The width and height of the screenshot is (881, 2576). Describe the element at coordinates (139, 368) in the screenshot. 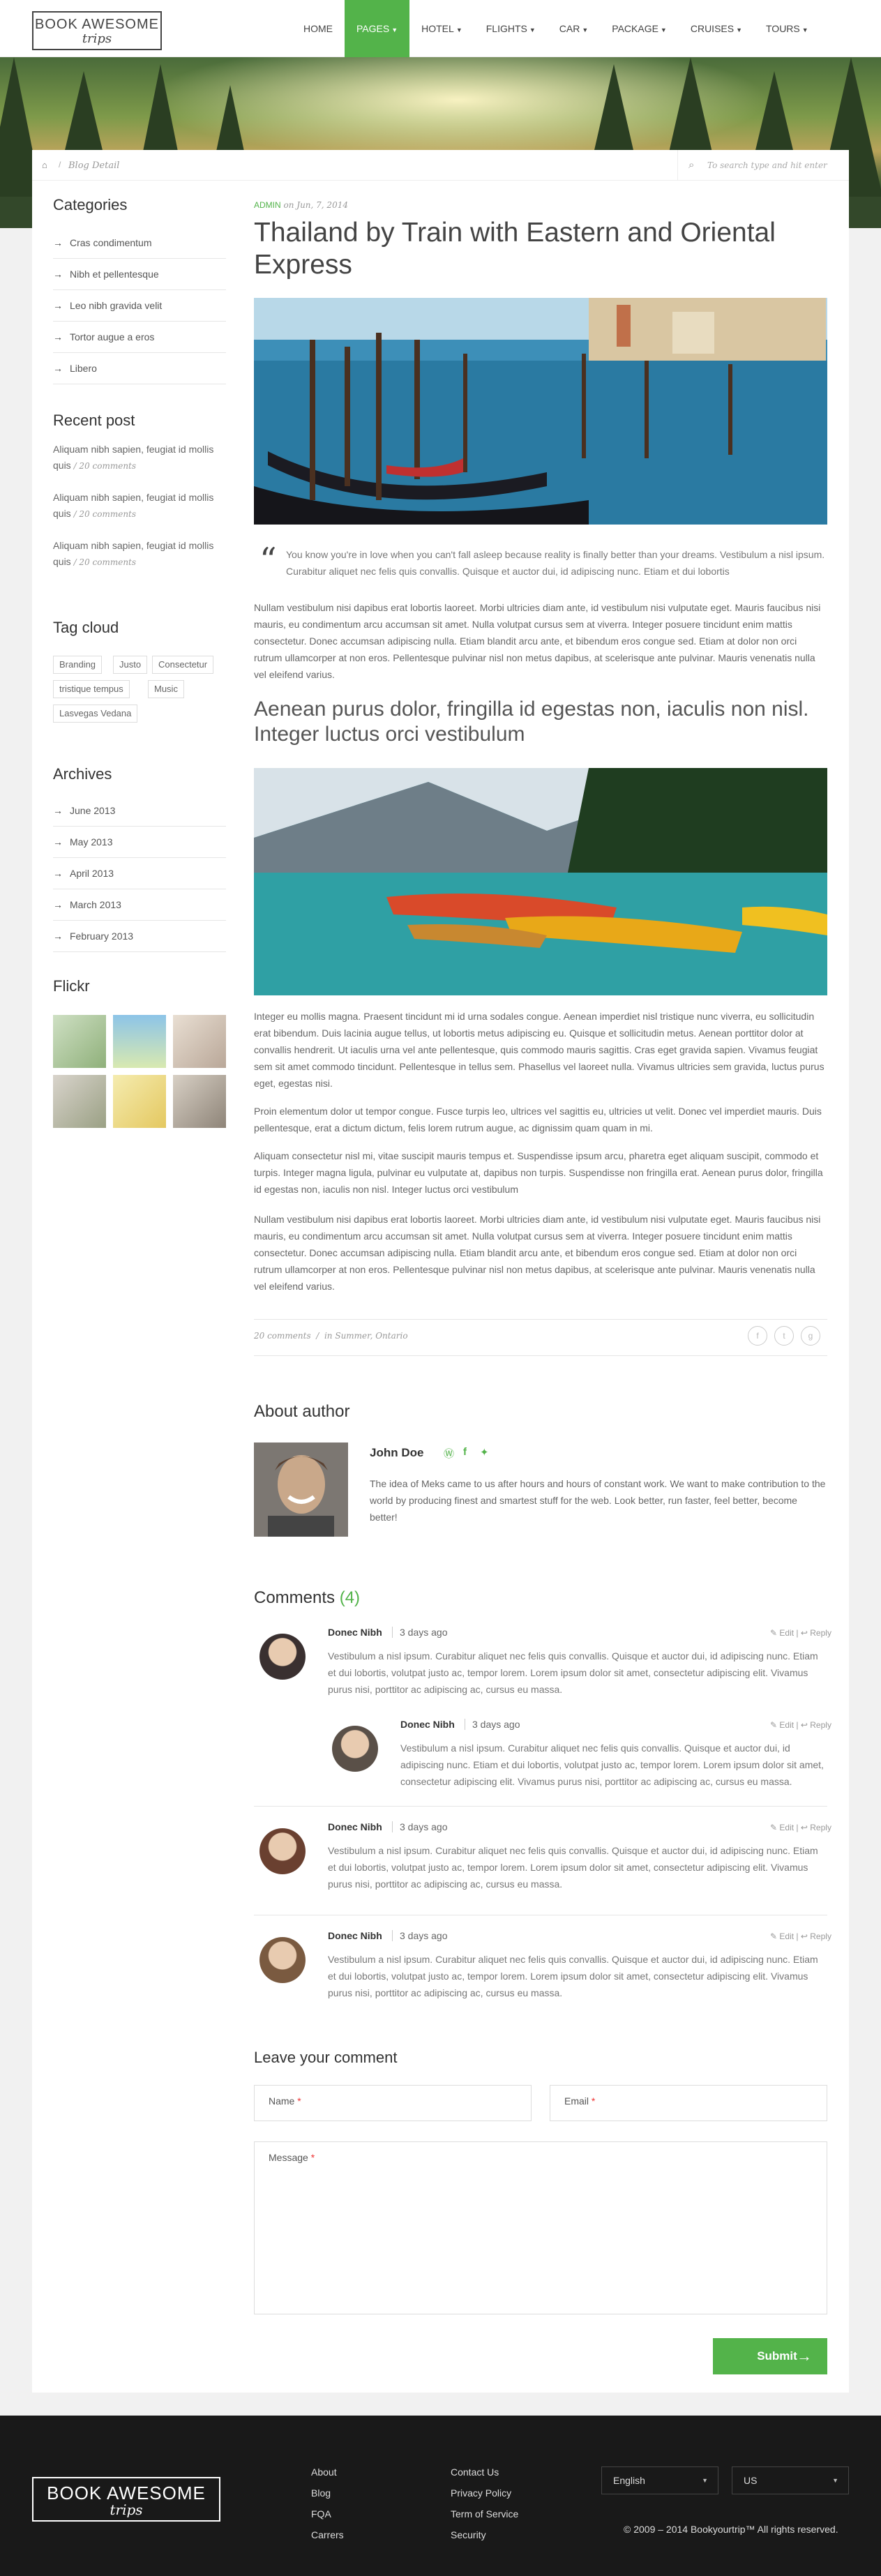

I see `category-item: → Libero` at that location.